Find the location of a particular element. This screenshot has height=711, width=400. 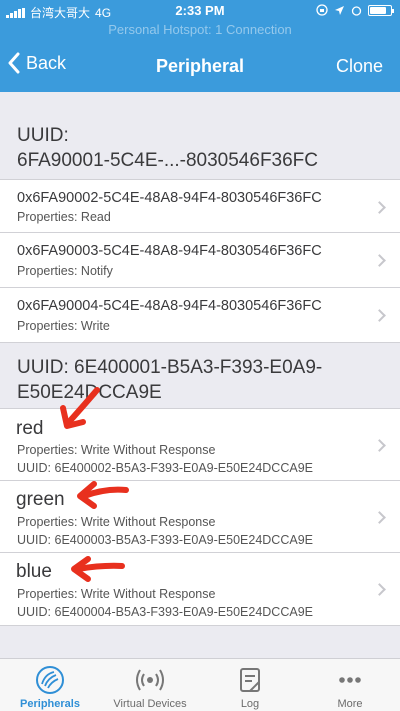

tab-bar: Peripherals Virtual Devices Log More is located at coordinates (200, 684).